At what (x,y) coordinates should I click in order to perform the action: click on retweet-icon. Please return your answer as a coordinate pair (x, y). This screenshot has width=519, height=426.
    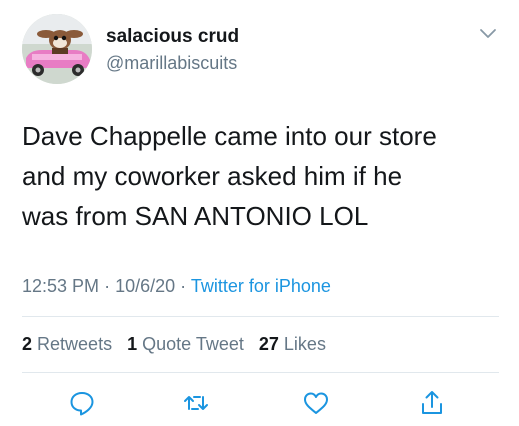
    Looking at the image, I should click on (196, 403).